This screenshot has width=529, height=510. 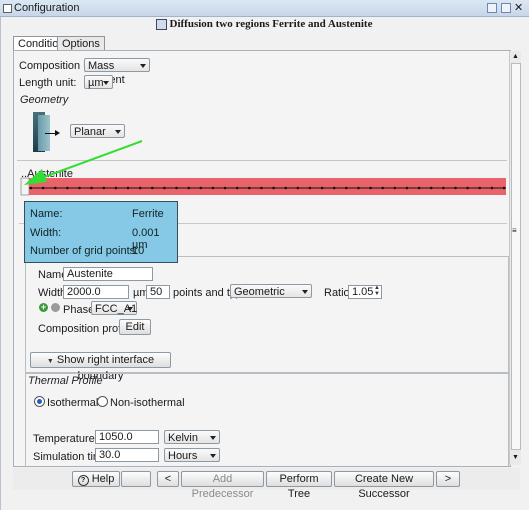 What do you see at coordinates (117, 72) in the screenshot?
I see `composition-unit-select: Mass percent` at bounding box center [117, 72].